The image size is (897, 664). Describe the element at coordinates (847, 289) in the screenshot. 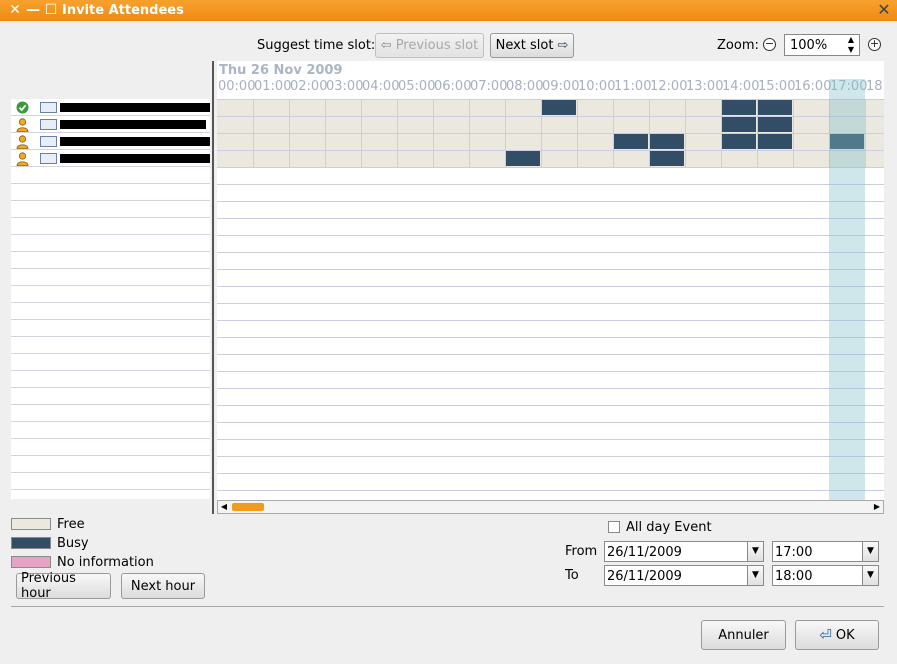

I see `selected-time-slot` at that location.